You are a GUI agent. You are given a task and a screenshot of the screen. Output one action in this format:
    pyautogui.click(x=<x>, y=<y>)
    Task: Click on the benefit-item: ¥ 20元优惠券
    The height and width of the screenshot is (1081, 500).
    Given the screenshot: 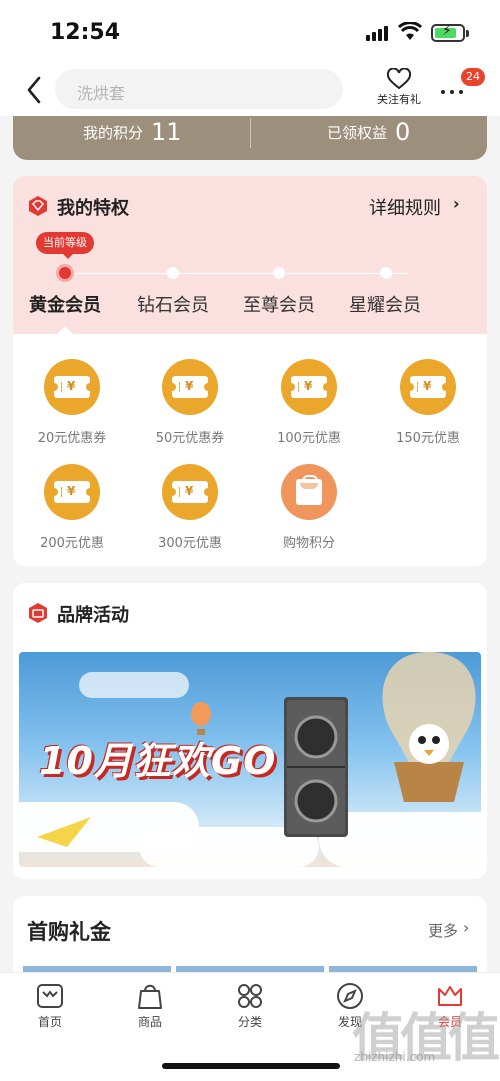 What is the action you would take?
    pyautogui.click(x=72, y=402)
    